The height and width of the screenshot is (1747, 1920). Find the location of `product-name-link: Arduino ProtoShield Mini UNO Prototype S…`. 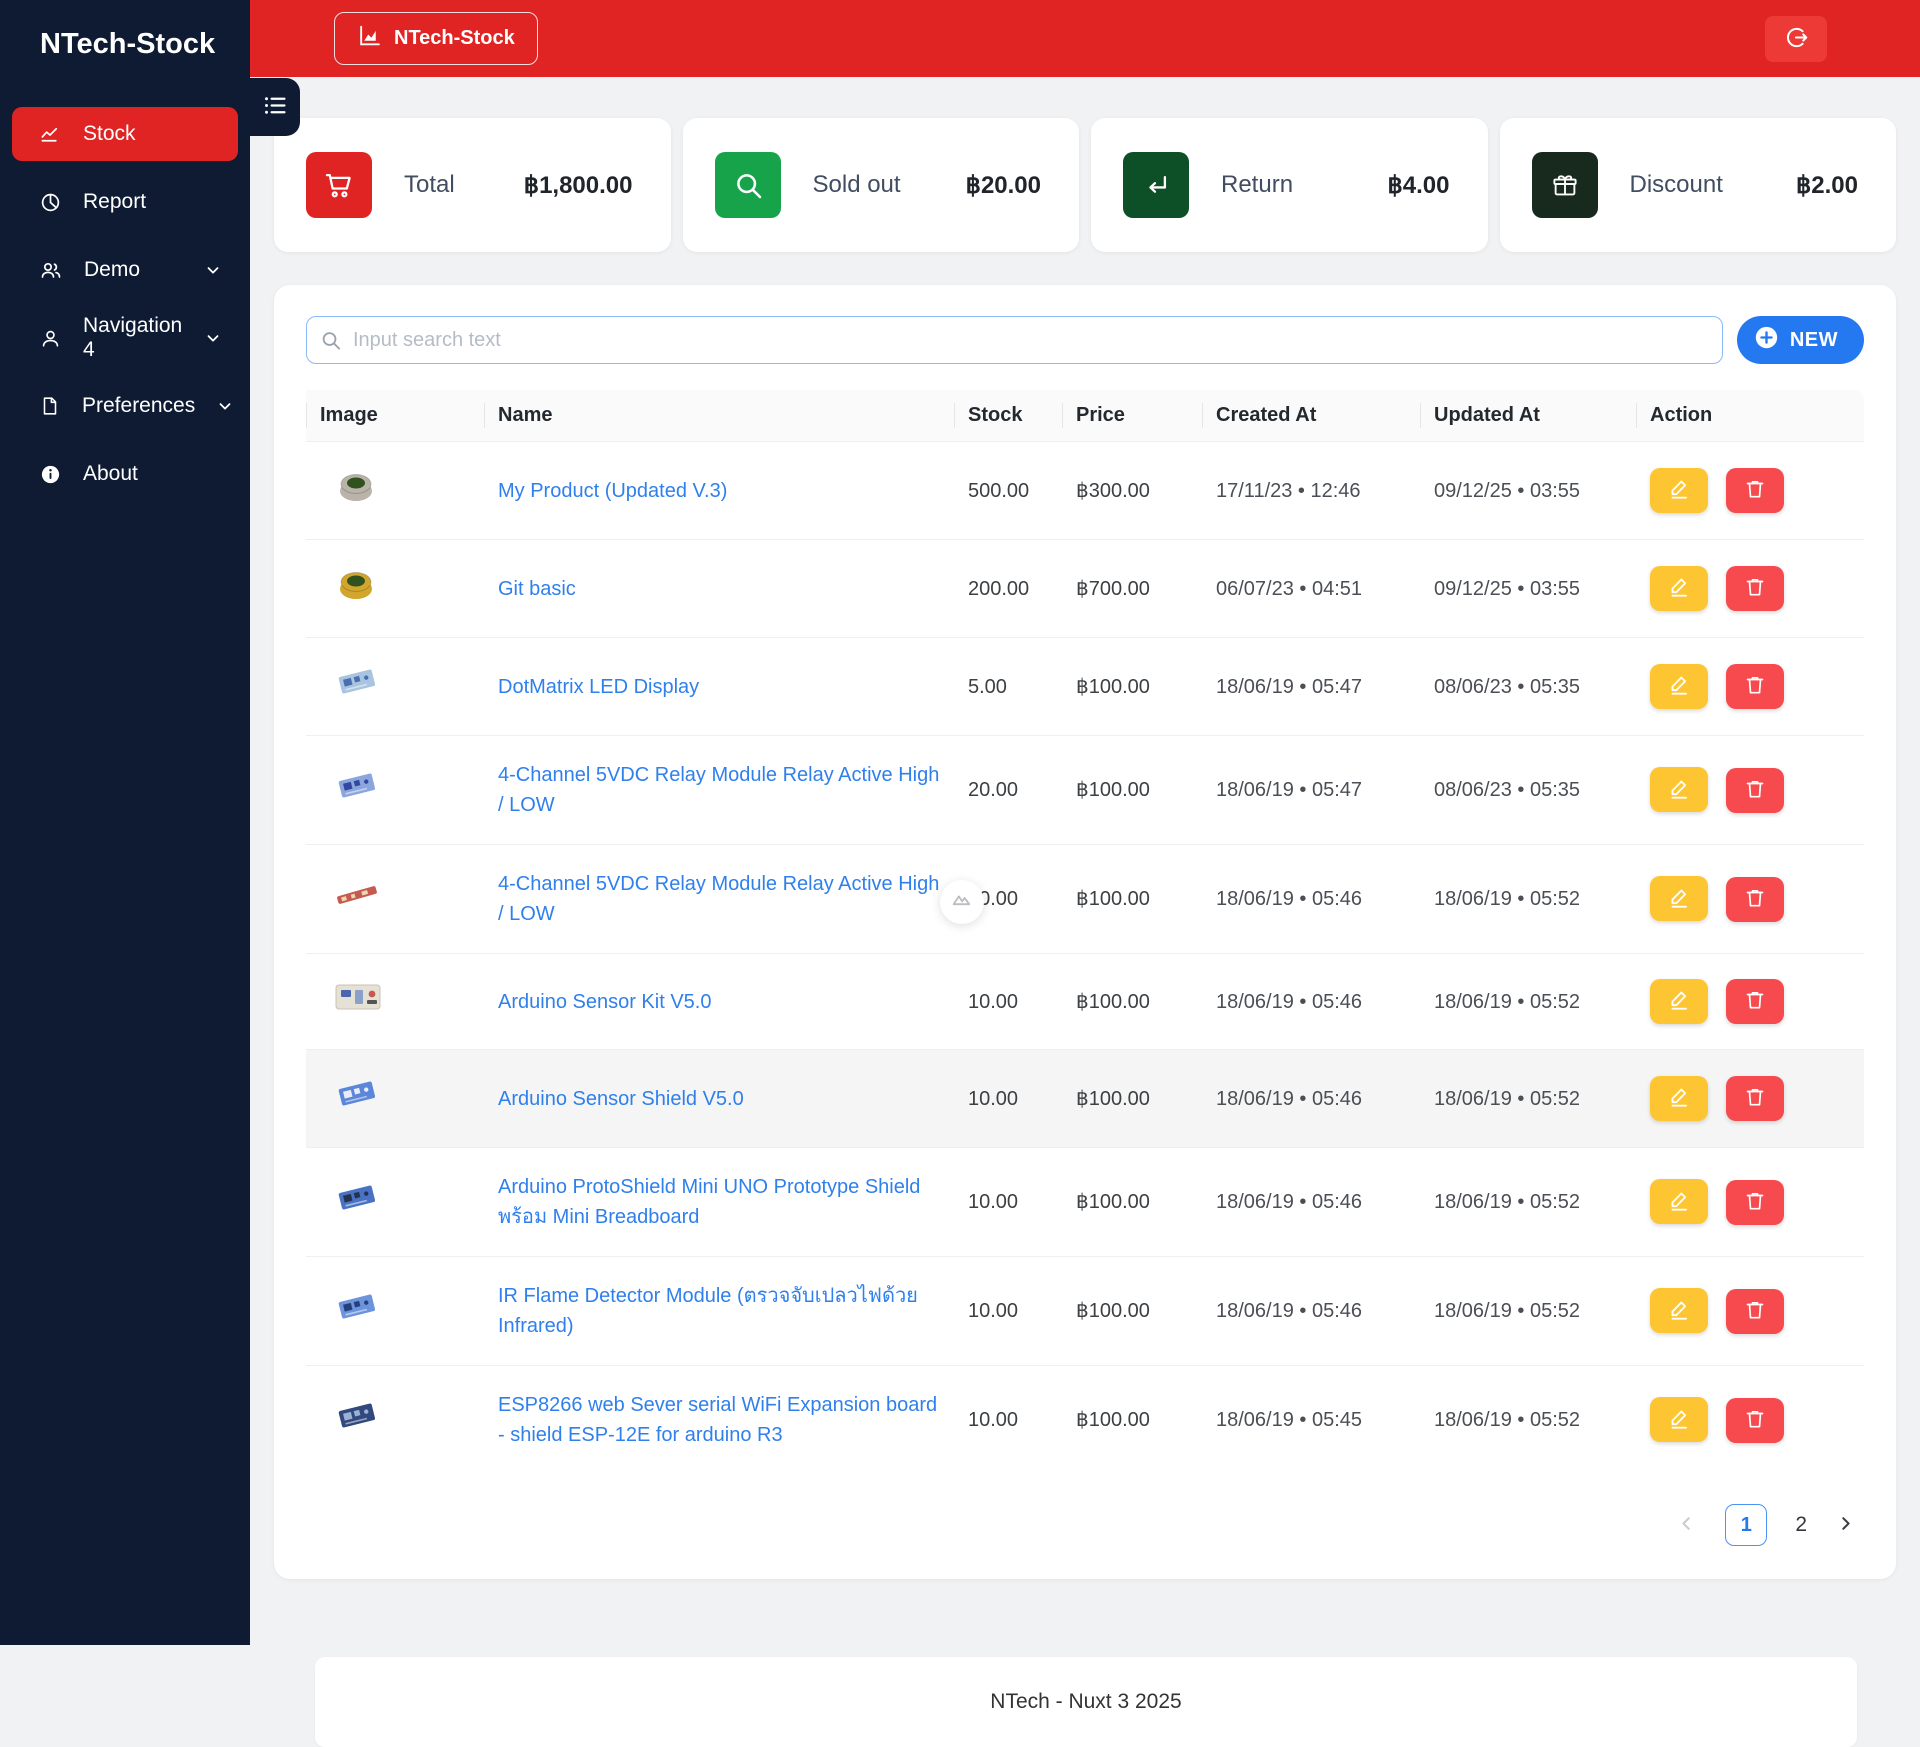

product-name-link: Arduino ProtoShield Mini UNO Prototype S… is located at coordinates (709, 1202).